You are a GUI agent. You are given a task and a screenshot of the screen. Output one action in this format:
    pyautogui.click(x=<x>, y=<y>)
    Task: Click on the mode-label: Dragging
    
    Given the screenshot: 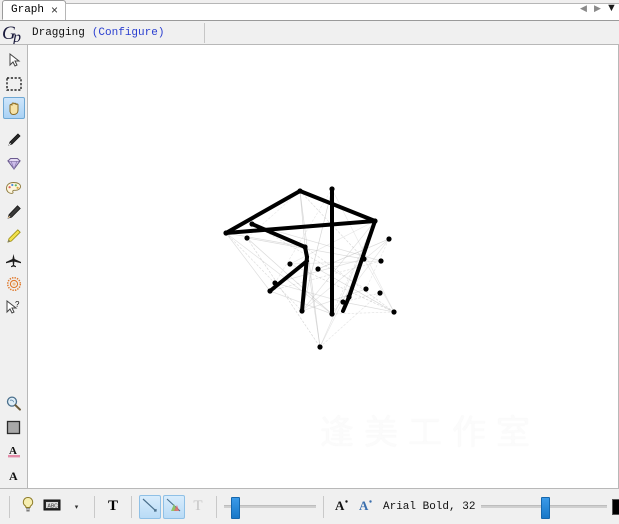 What is the action you would take?
    pyautogui.click(x=58, y=32)
    